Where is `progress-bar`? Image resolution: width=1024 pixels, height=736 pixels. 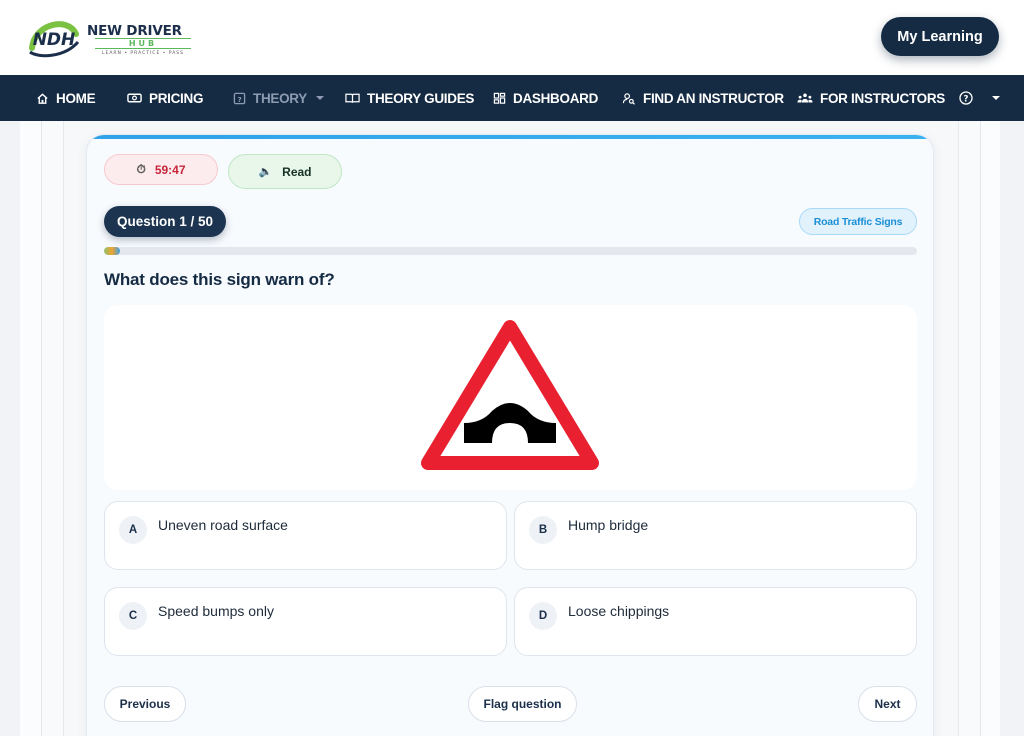
progress-bar is located at coordinates (510, 251).